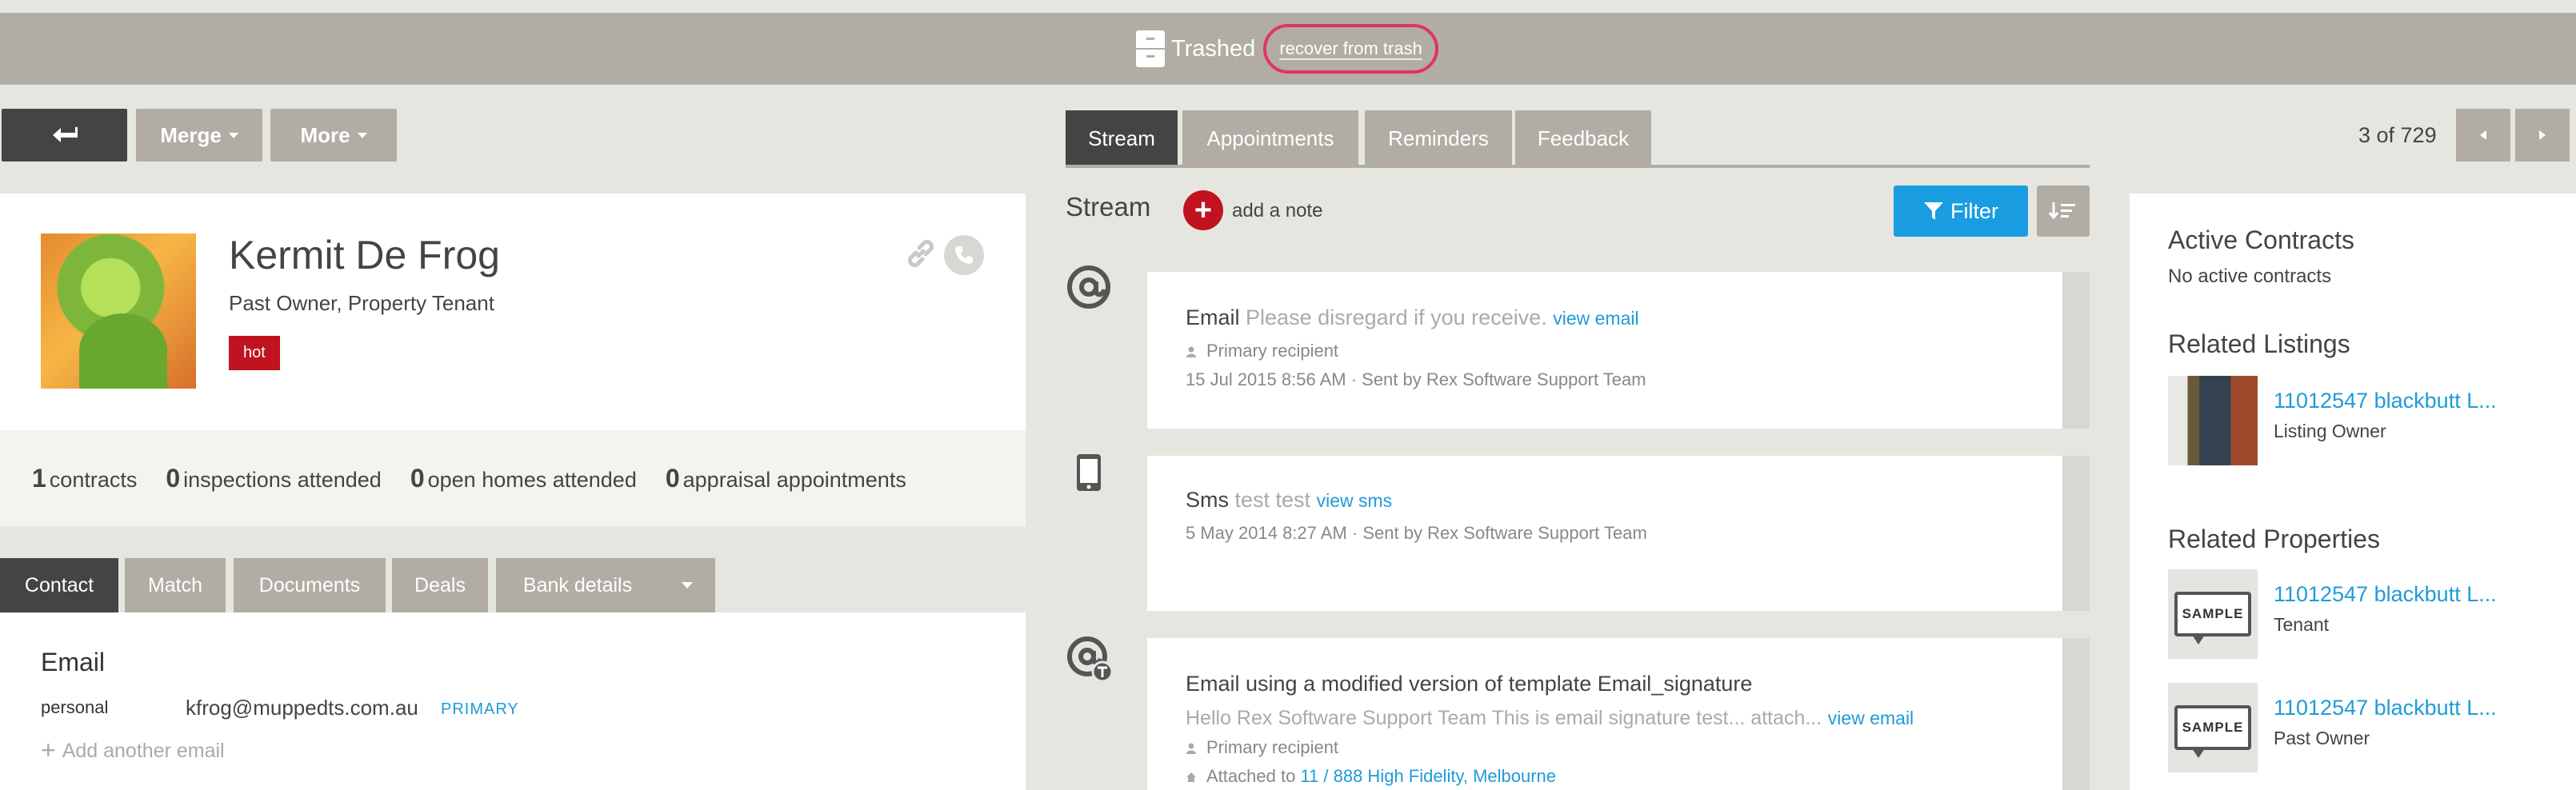  I want to click on add-note-label: add a note, so click(1277, 211).